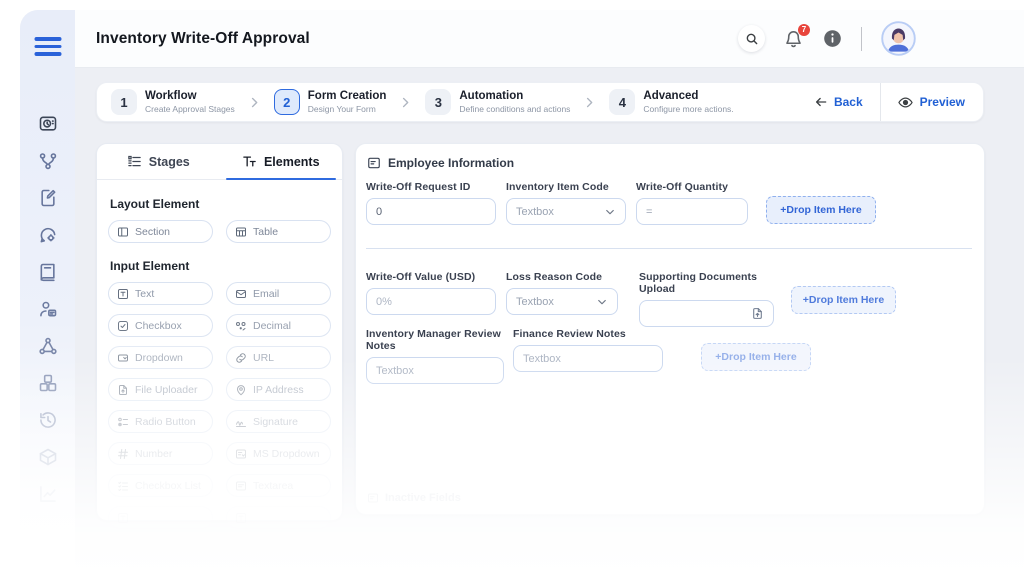 The width and height of the screenshot is (1024, 576). What do you see at coordinates (932, 102) in the screenshot?
I see `preview-button: Preview` at bounding box center [932, 102].